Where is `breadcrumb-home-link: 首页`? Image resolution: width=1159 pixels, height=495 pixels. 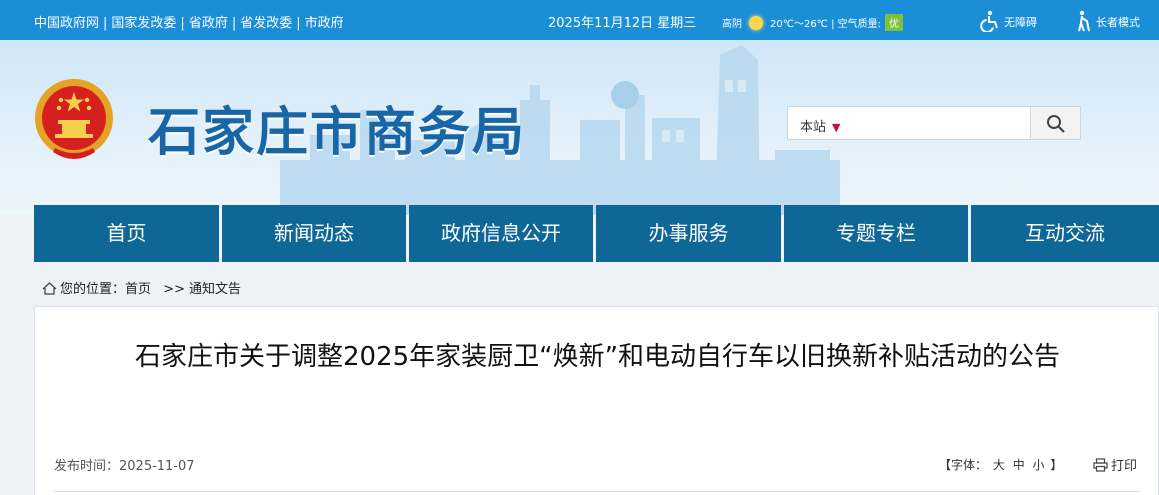
breadcrumb-home-link: 首页 is located at coordinates (138, 289).